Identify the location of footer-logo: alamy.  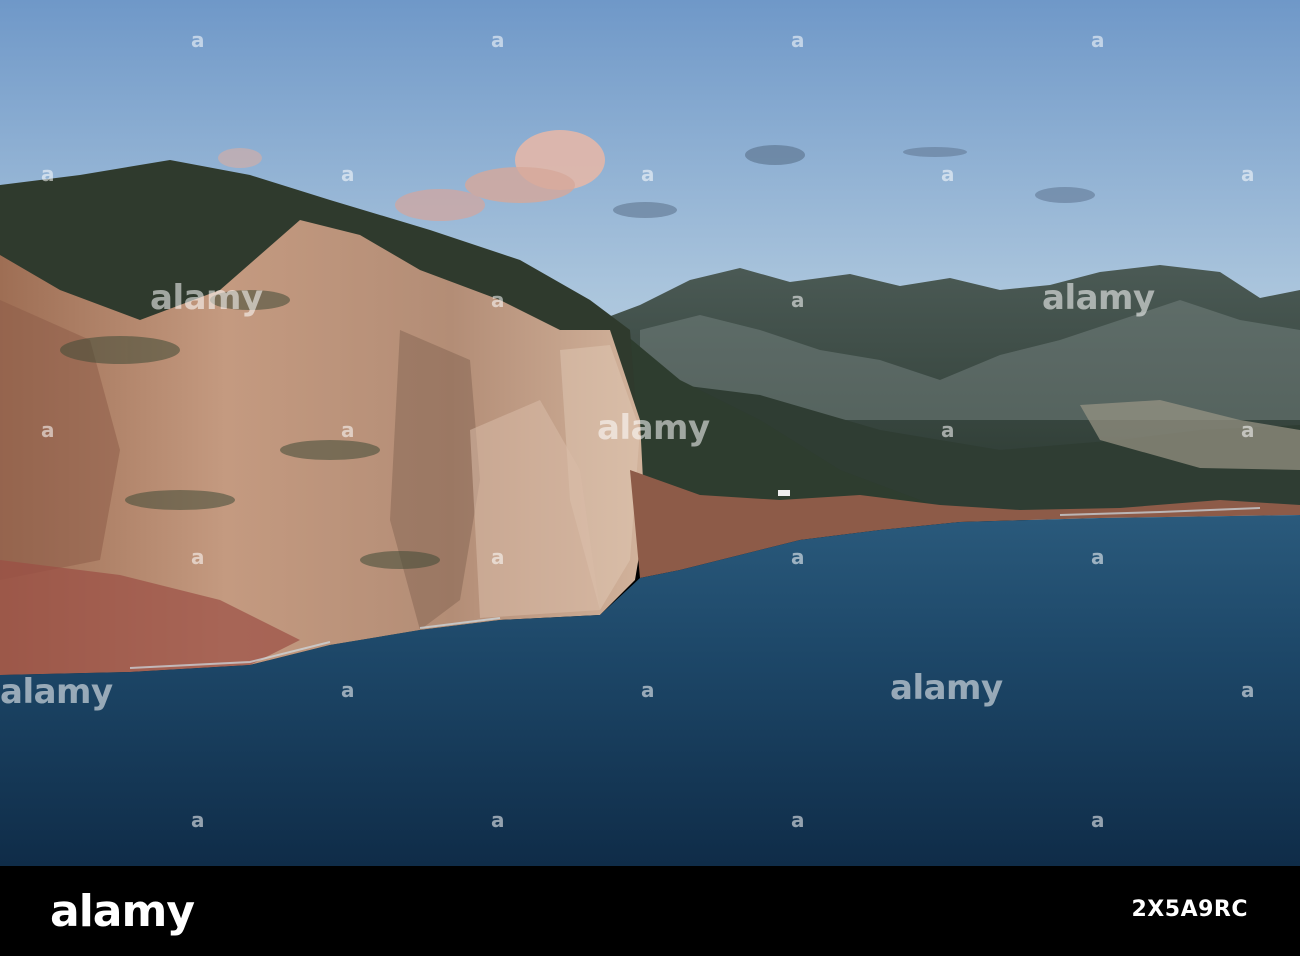
(122, 911).